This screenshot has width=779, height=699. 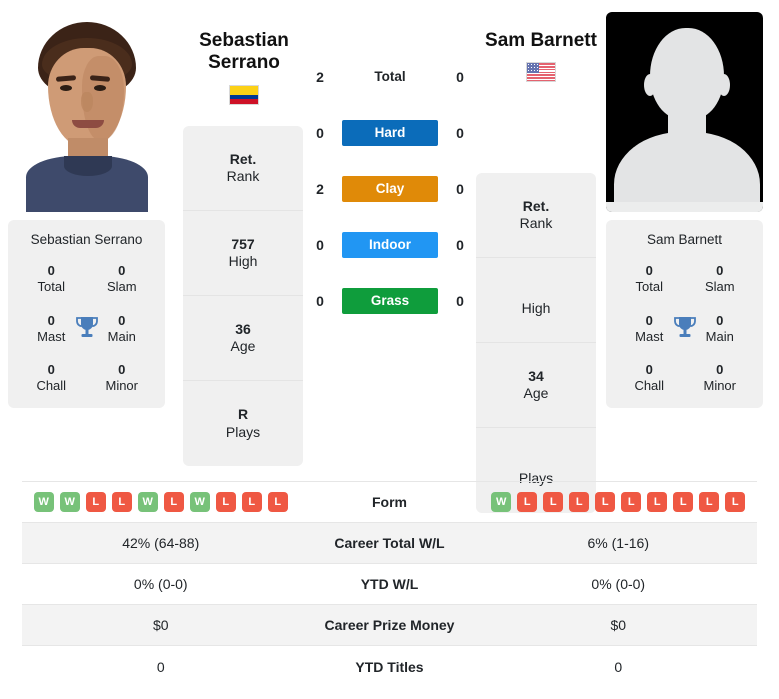 What do you see at coordinates (243, 414) in the screenshot?
I see `info-value: R` at bounding box center [243, 414].